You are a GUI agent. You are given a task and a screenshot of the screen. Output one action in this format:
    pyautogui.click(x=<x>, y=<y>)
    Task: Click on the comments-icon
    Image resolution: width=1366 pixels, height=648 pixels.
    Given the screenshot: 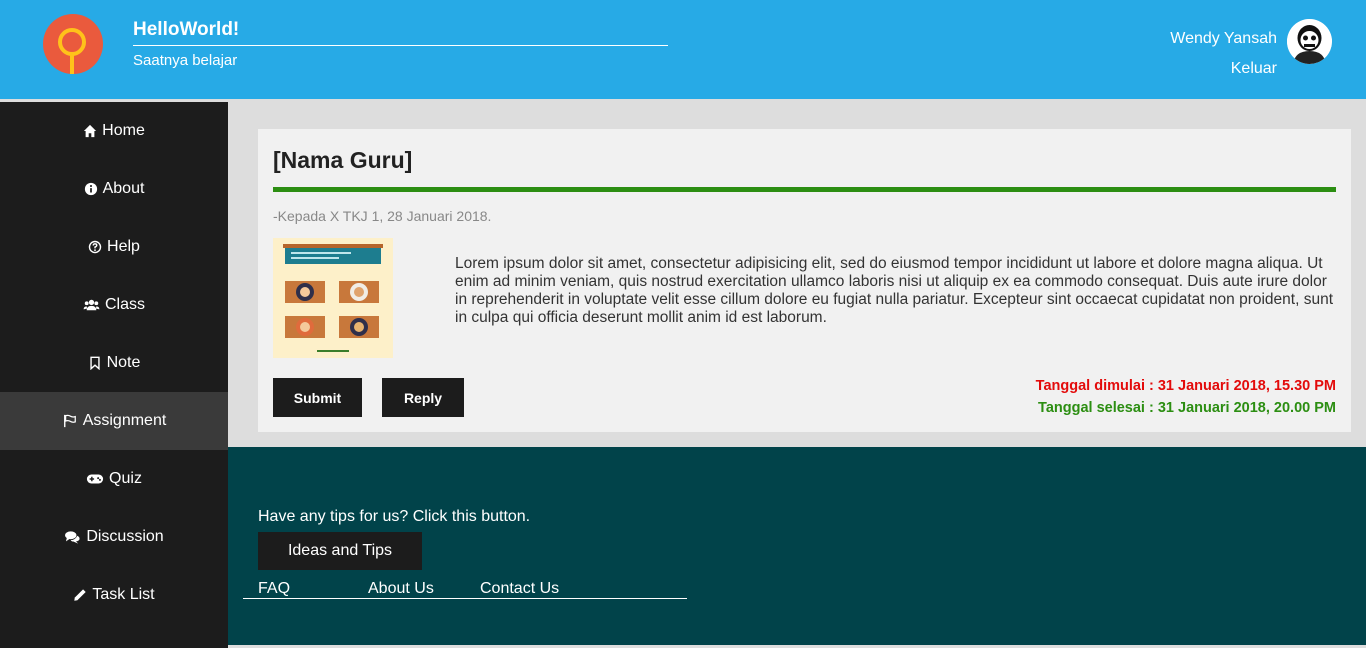 What is the action you would take?
    pyautogui.click(x=72, y=537)
    